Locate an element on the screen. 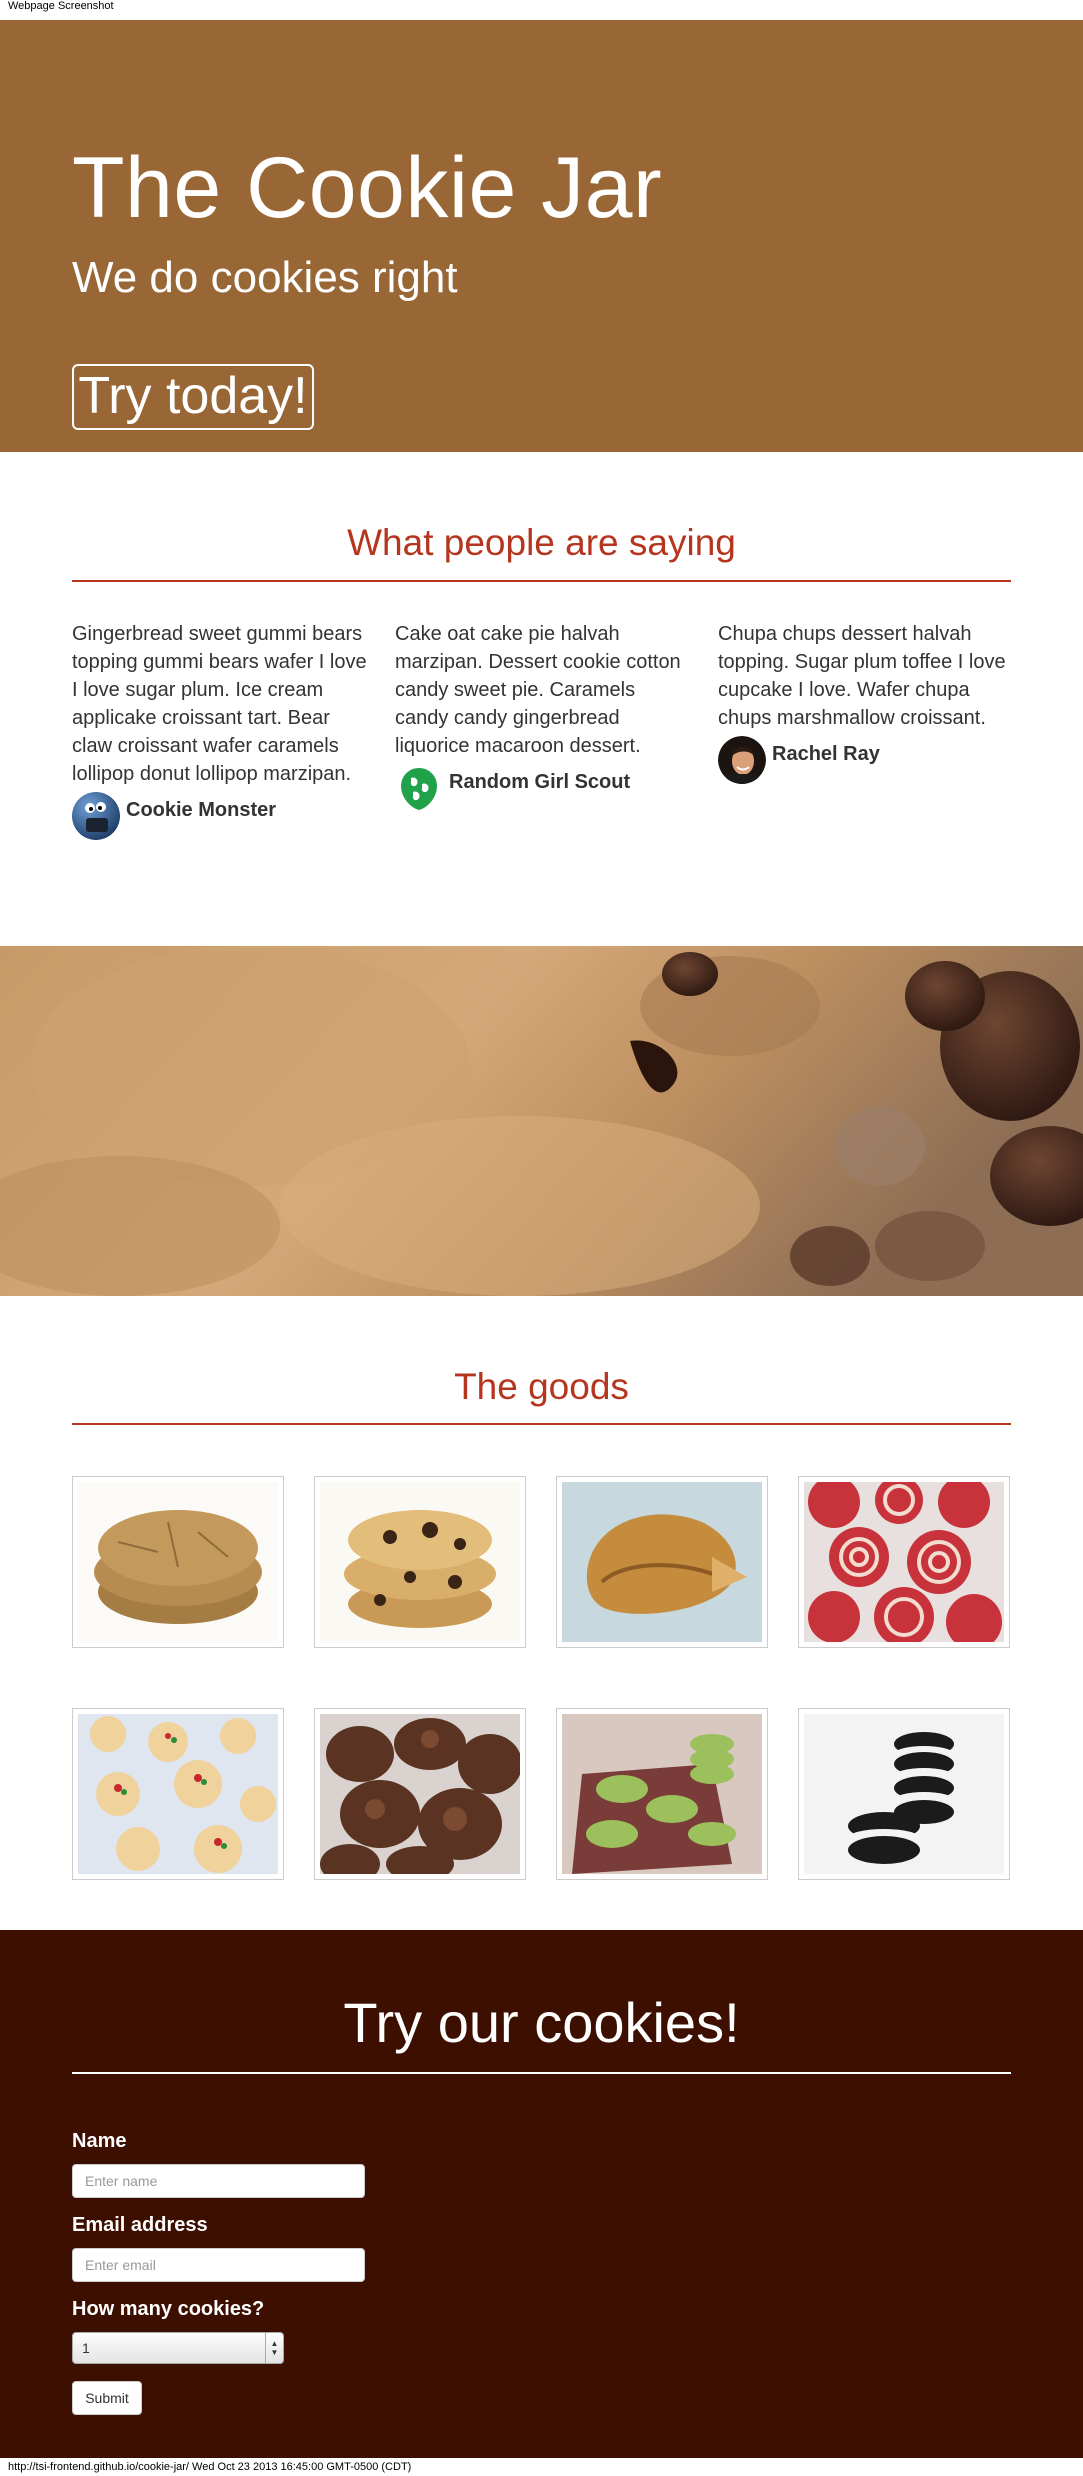  email-label: Email address is located at coordinates (140, 2225).